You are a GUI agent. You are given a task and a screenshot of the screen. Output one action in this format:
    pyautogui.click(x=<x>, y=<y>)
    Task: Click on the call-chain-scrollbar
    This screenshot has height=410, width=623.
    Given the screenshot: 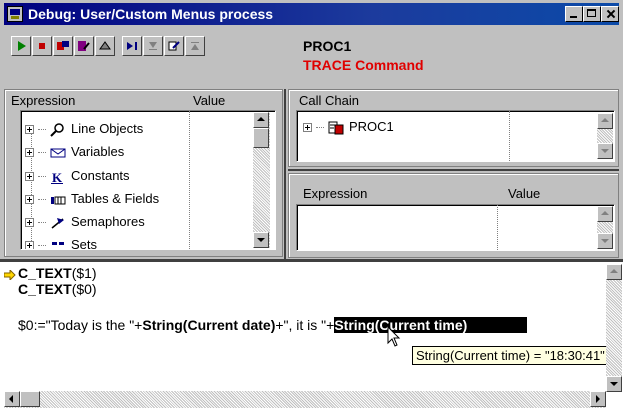 What is the action you would take?
    pyautogui.click(x=605, y=136)
    